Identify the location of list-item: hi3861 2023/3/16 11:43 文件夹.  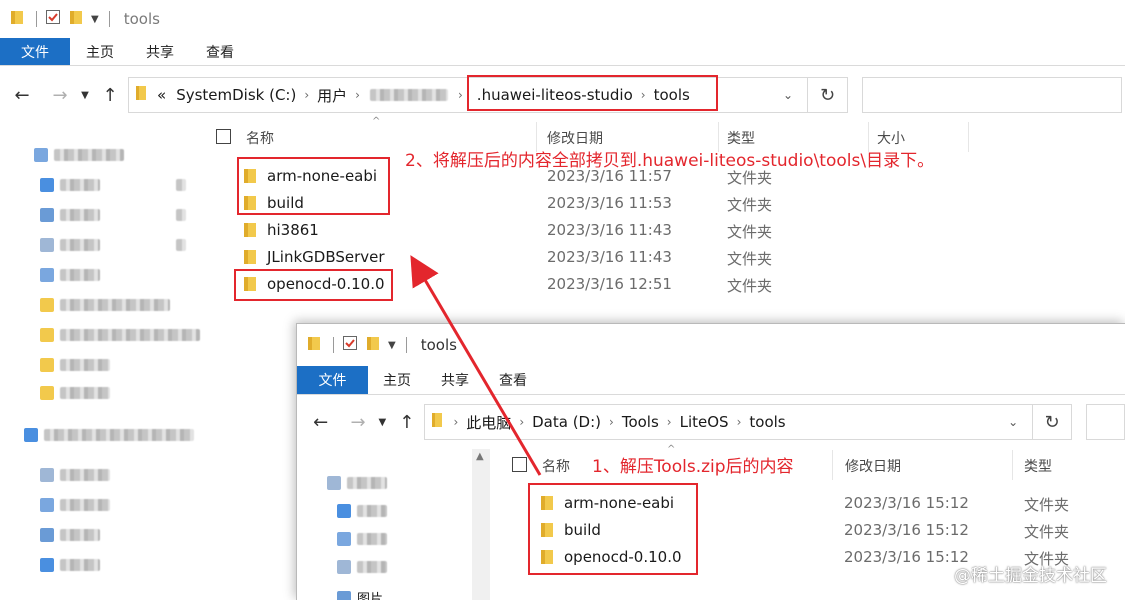
(520, 230).